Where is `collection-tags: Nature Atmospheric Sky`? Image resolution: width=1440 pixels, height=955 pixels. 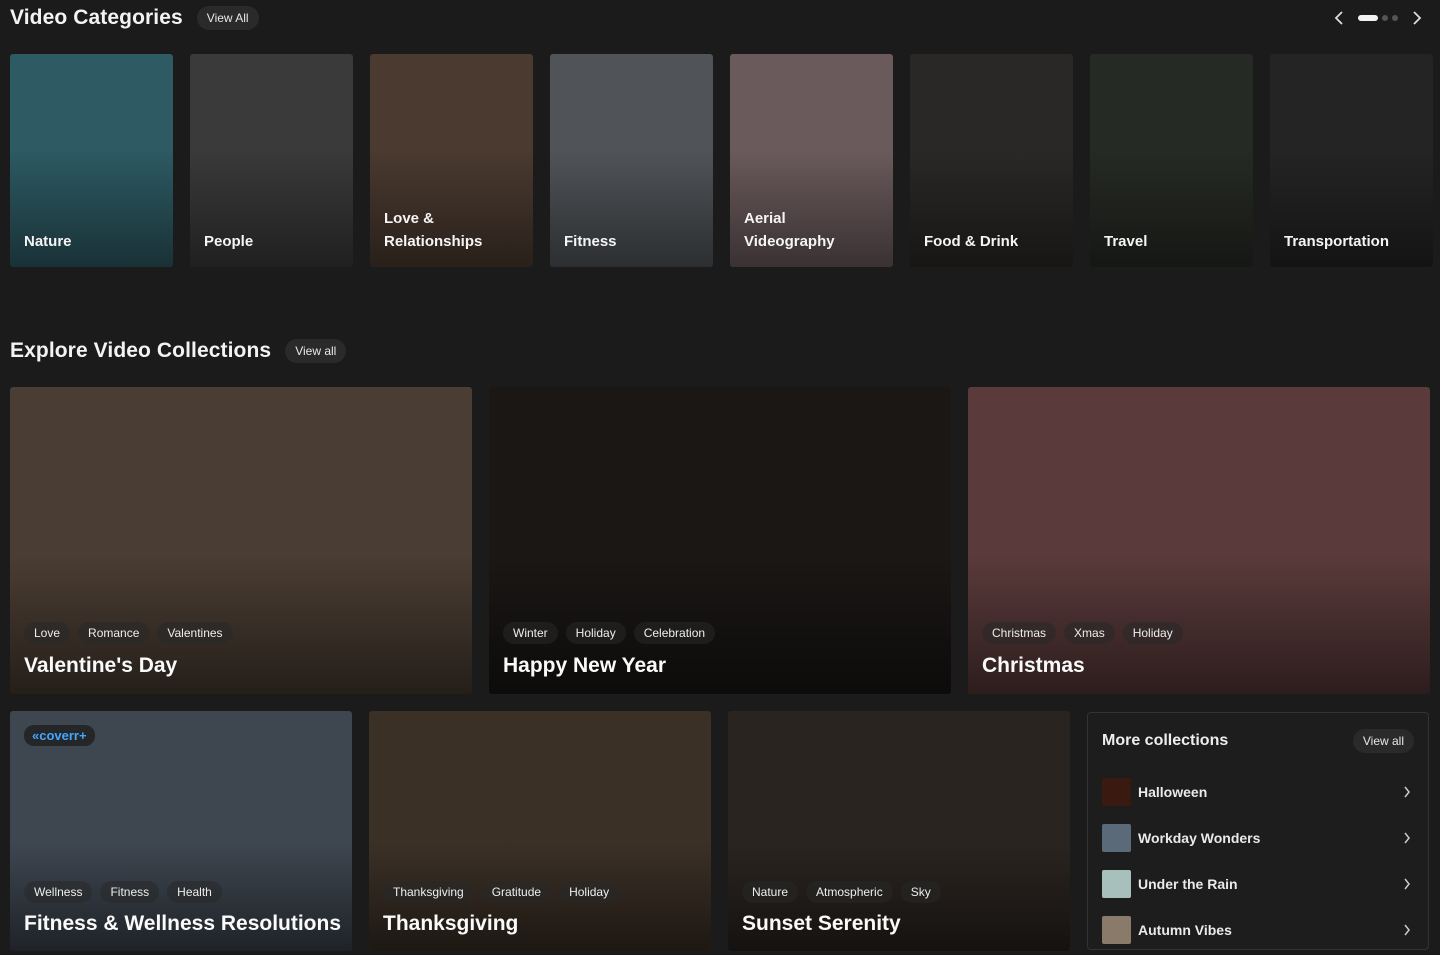 collection-tags: Nature Atmospheric Sky is located at coordinates (841, 892).